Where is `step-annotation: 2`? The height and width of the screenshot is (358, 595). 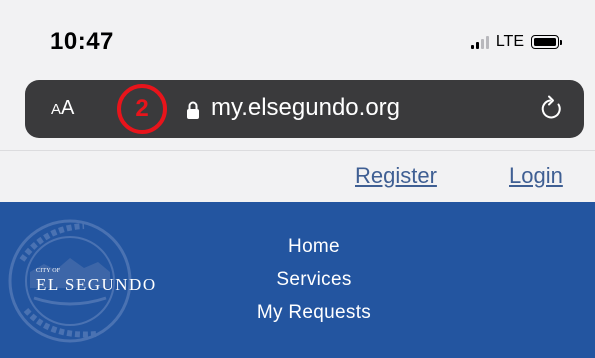 step-annotation: 2 is located at coordinates (142, 109).